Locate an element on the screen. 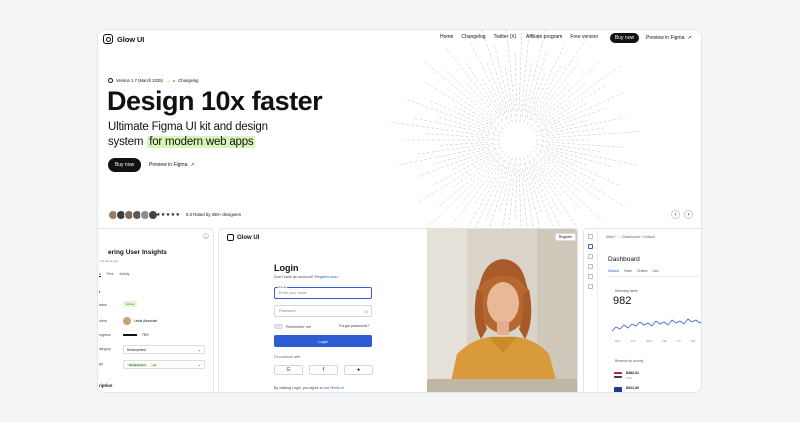 The width and height of the screenshot is (800, 422). insights-title: ering User Insights is located at coordinates (137, 252).